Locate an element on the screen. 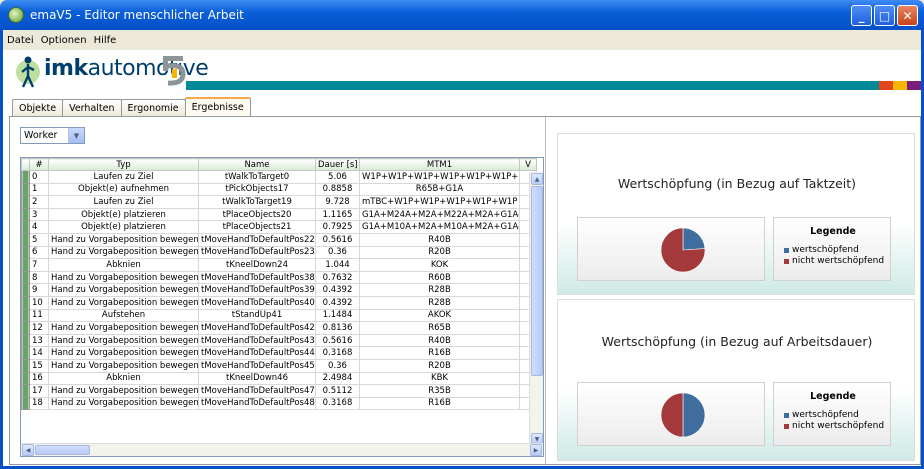 The height and width of the screenshot is (469, 924). table-cell: Objekt(e) platzieren is located at coordinates (123, 227).